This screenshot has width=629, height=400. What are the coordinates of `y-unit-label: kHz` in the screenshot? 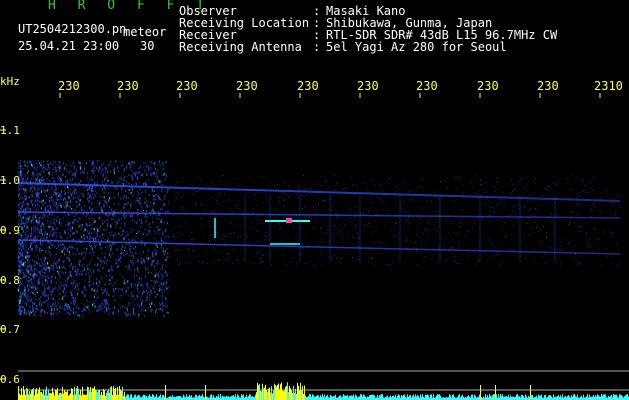 It's located at (10, 81).